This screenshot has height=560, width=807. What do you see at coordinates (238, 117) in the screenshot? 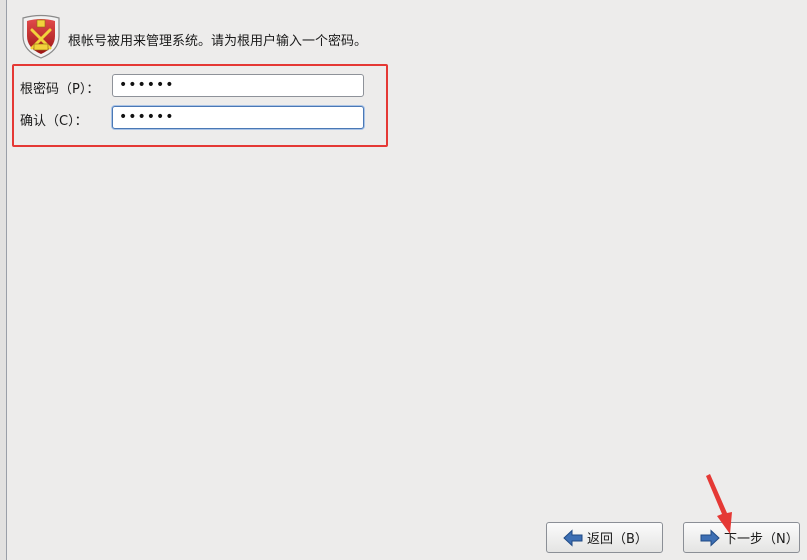
I see `confirm-password-input: ••••••` at bounding box center [238, 117].